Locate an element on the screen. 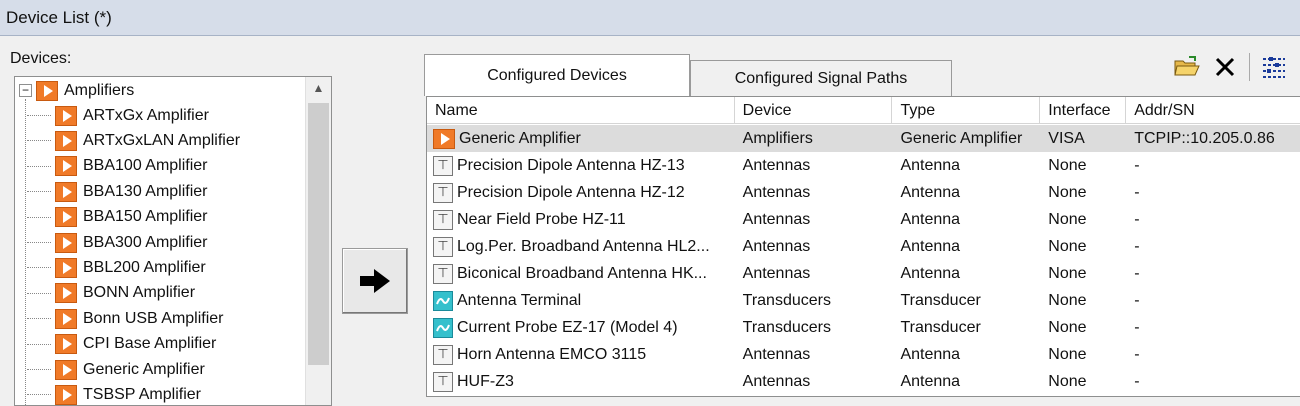 The width and height of the screenshot is (1300, 406). column-header-interface: Interface is located at coordinates (1083, 110).